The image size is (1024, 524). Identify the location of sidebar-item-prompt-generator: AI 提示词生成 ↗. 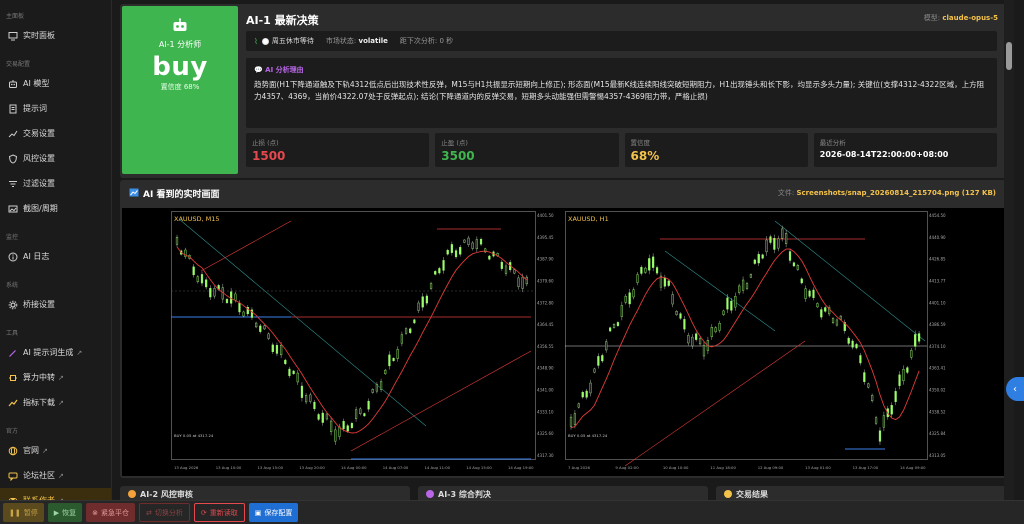
(55, 352).